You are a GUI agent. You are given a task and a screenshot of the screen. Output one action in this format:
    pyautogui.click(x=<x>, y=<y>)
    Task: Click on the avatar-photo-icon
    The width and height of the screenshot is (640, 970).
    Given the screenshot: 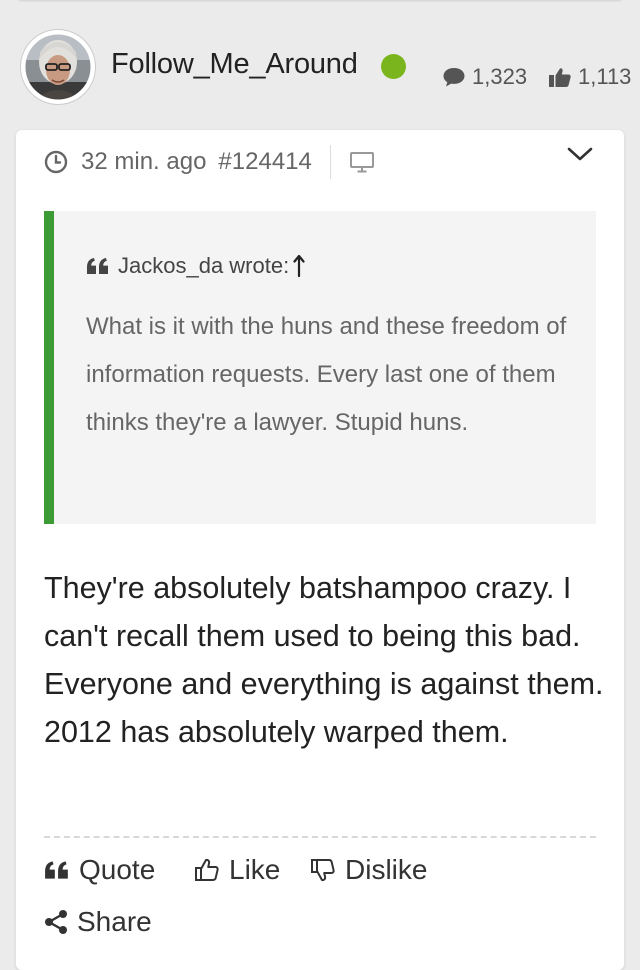 What is the action you would take?
    pyautogui.click(x=58, y=67)
    